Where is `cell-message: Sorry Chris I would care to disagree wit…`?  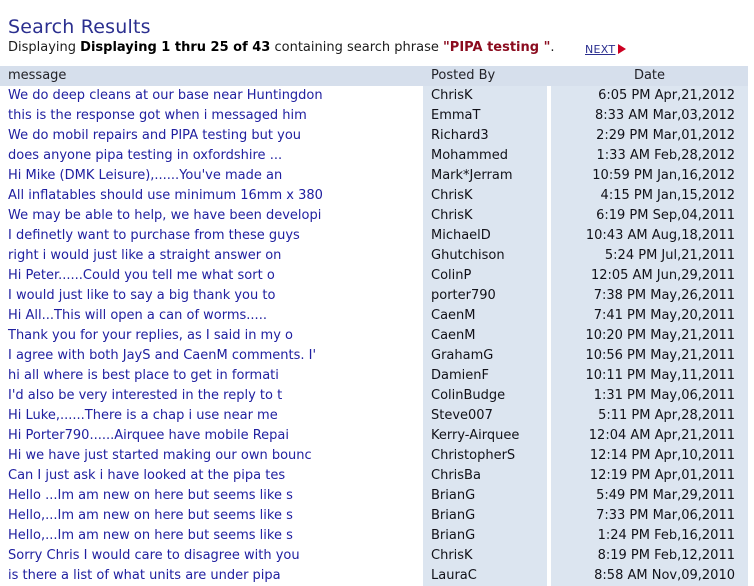 cell-message: Sorry Chris I would care to disagree wit… is located at coordinates (209, 556).